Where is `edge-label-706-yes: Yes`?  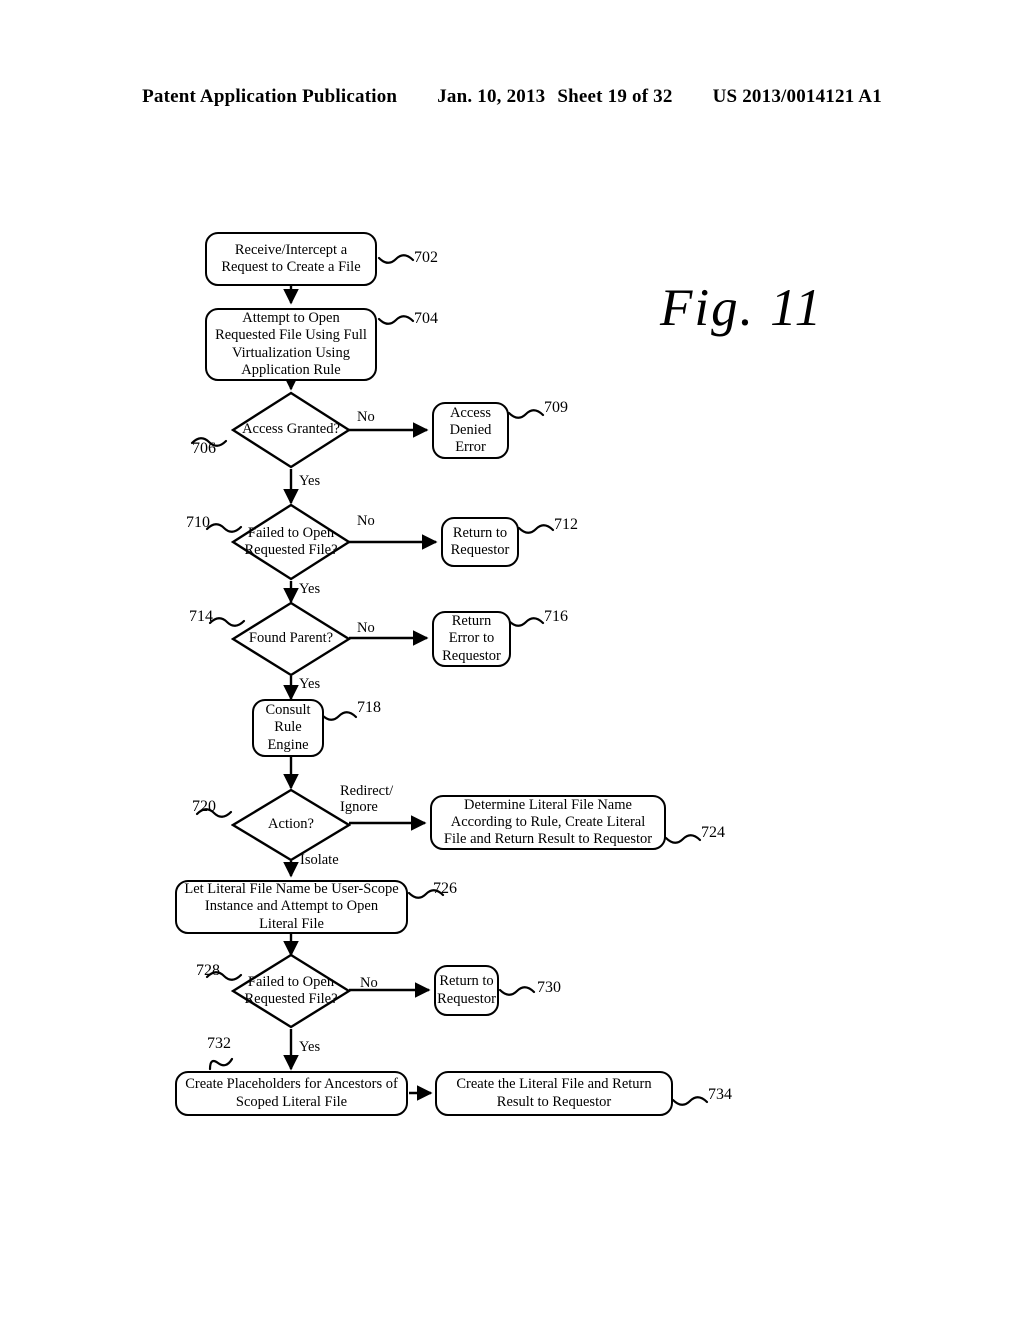 edge-label-706-yes: Yes is located at coordinates (310, 481).